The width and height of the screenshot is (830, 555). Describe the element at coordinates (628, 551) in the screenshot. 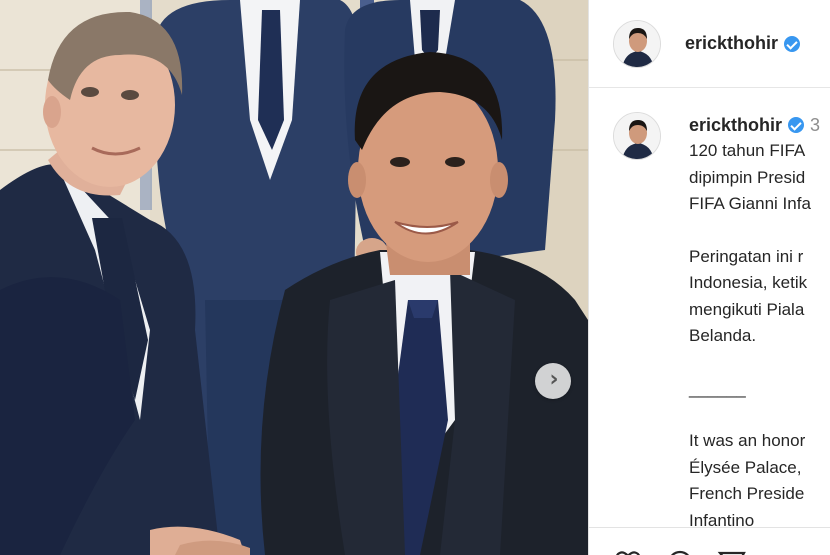

I see `heart-icon` at that location.